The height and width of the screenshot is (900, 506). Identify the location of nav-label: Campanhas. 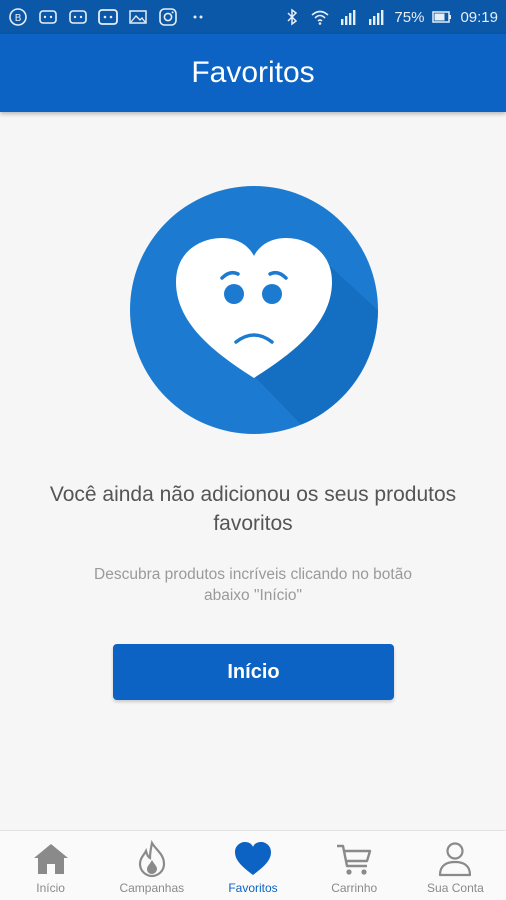
(152, 888).